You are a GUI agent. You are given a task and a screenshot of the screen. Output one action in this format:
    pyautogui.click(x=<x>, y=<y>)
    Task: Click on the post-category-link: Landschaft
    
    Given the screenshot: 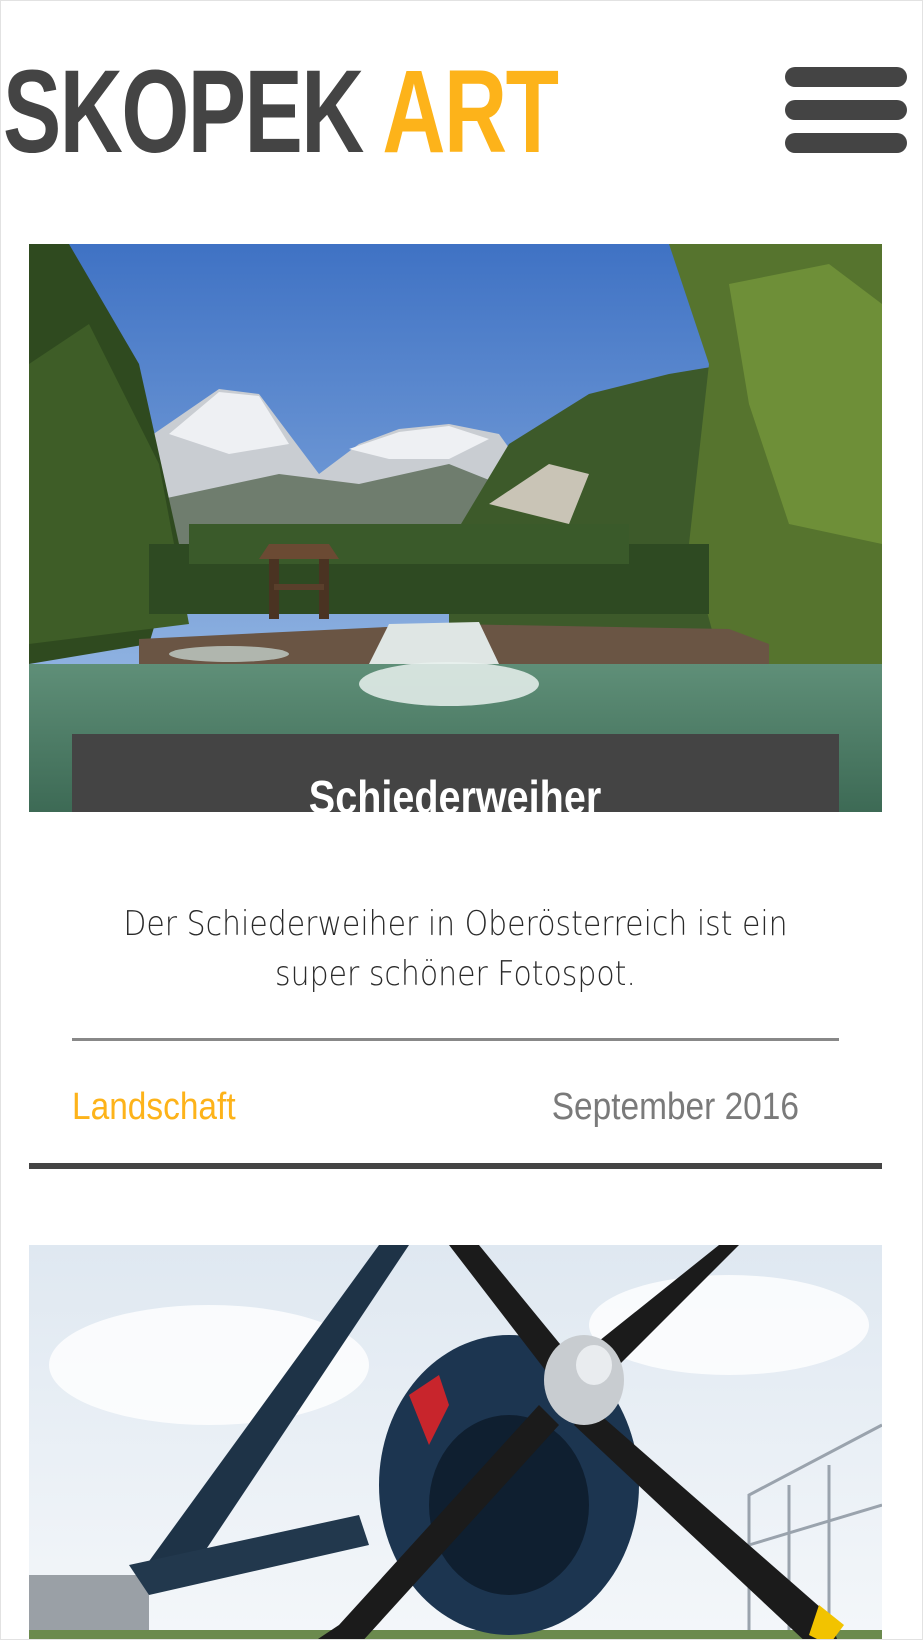 What is the action you would take?
    pyautogui.click(x=154, y=1107)
    